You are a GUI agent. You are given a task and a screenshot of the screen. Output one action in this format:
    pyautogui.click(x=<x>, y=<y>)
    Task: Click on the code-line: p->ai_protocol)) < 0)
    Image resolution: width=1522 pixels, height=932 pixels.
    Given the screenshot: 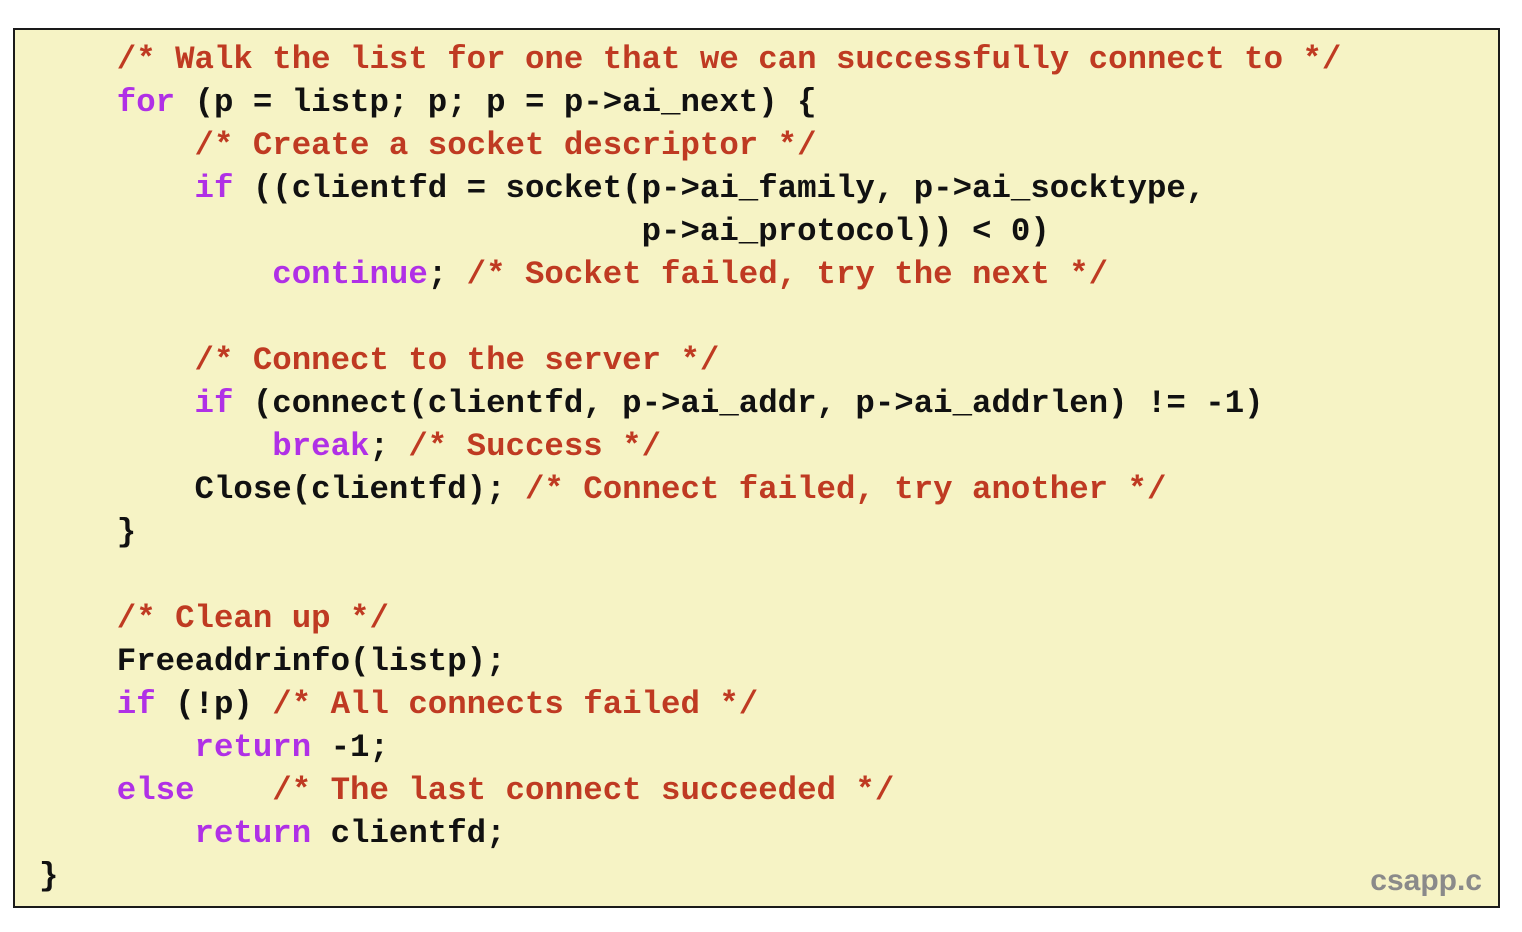 What is the action you would take?
    pyautogui.click(x=544, y=231)
    